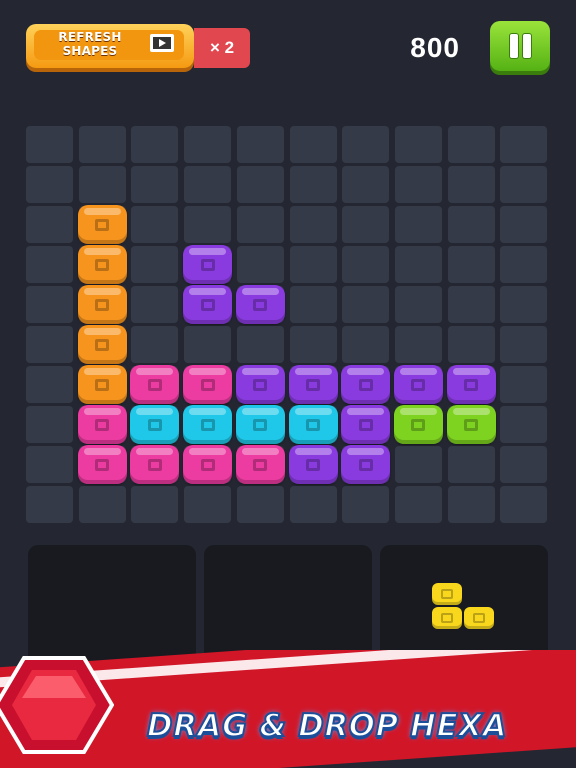 This screenshot has height=768, width=576. Describe the element at coordinates (162, 43) in the screenshot. I see `video-ad-icon` at that location.